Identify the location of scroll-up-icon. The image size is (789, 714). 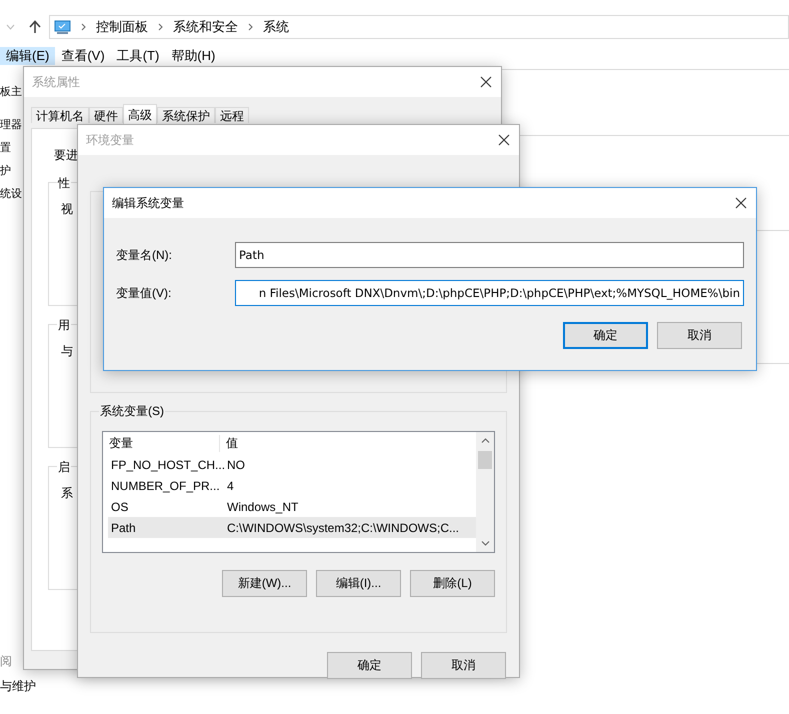
(485, 440).